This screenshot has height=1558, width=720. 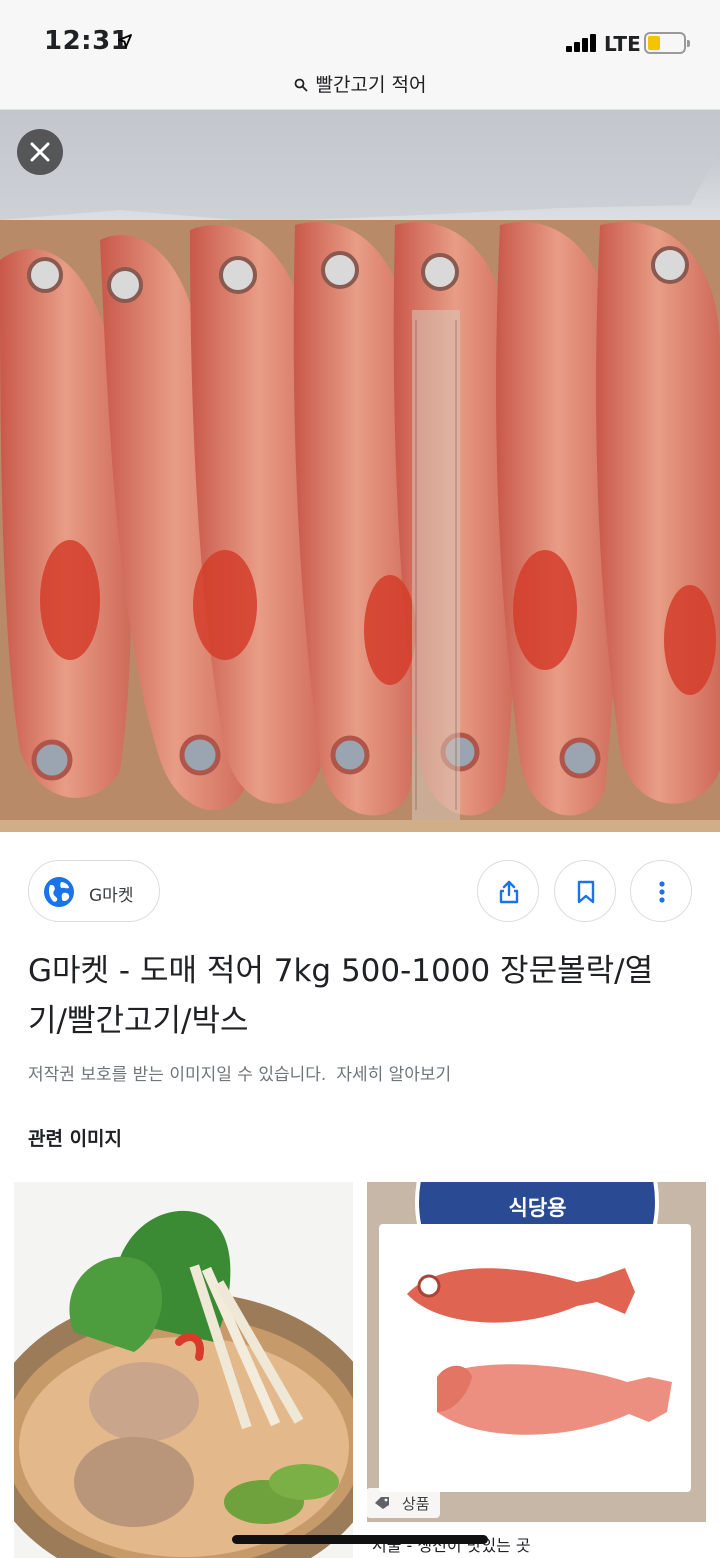 What do you see at coordinates (393, 1075) in the screenshot?
I see `learn-more-link: 자세히 알아보기` at bounding box center [393, 1075].